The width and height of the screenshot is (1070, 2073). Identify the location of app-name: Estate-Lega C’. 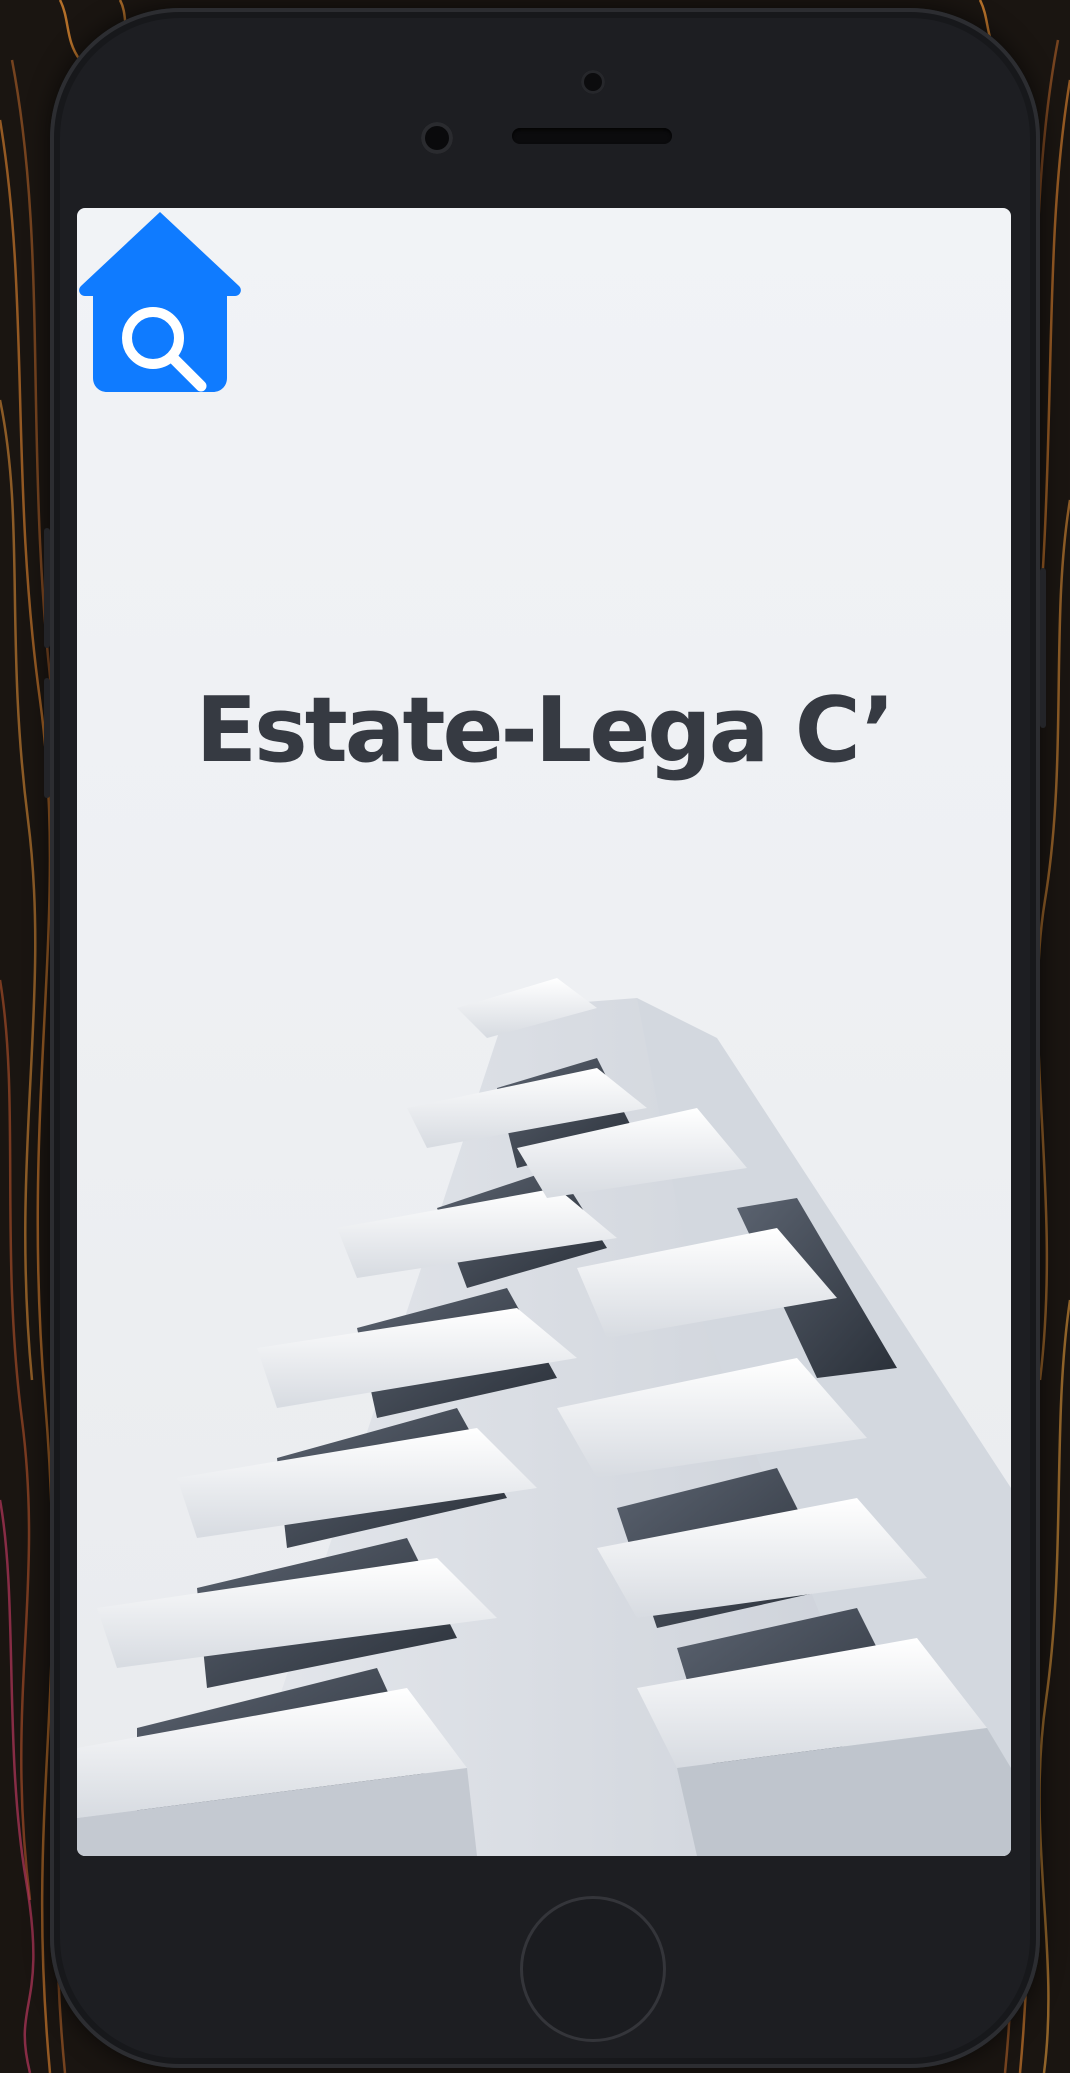
(545, 730).